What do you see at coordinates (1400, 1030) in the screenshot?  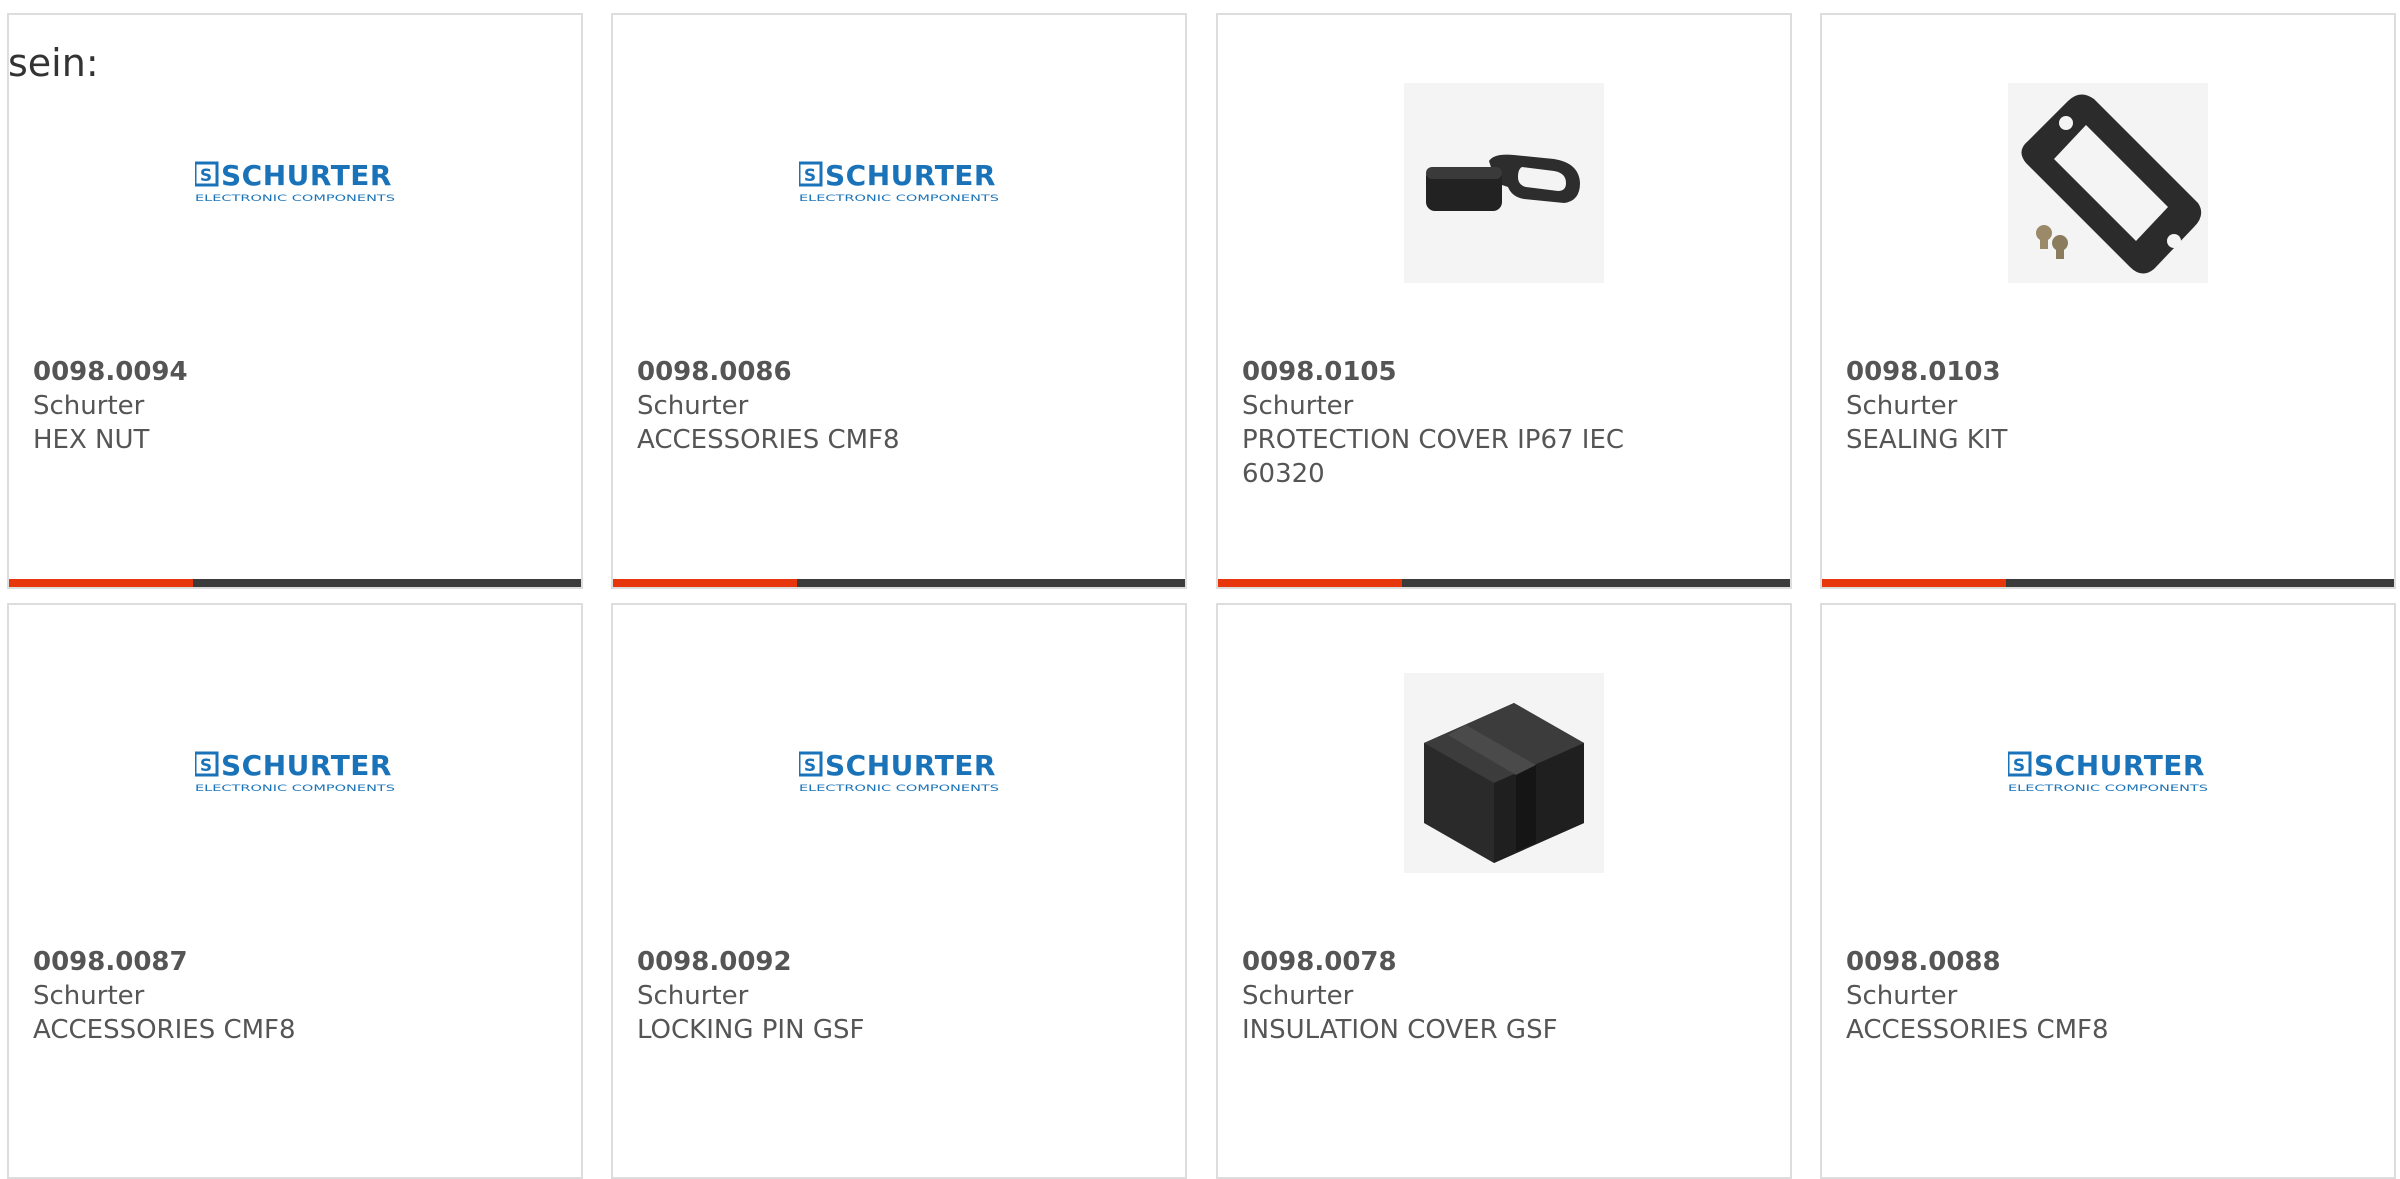 I see `product-description: INSULATION COVER GSF` at bounding box center [1400, 1030].